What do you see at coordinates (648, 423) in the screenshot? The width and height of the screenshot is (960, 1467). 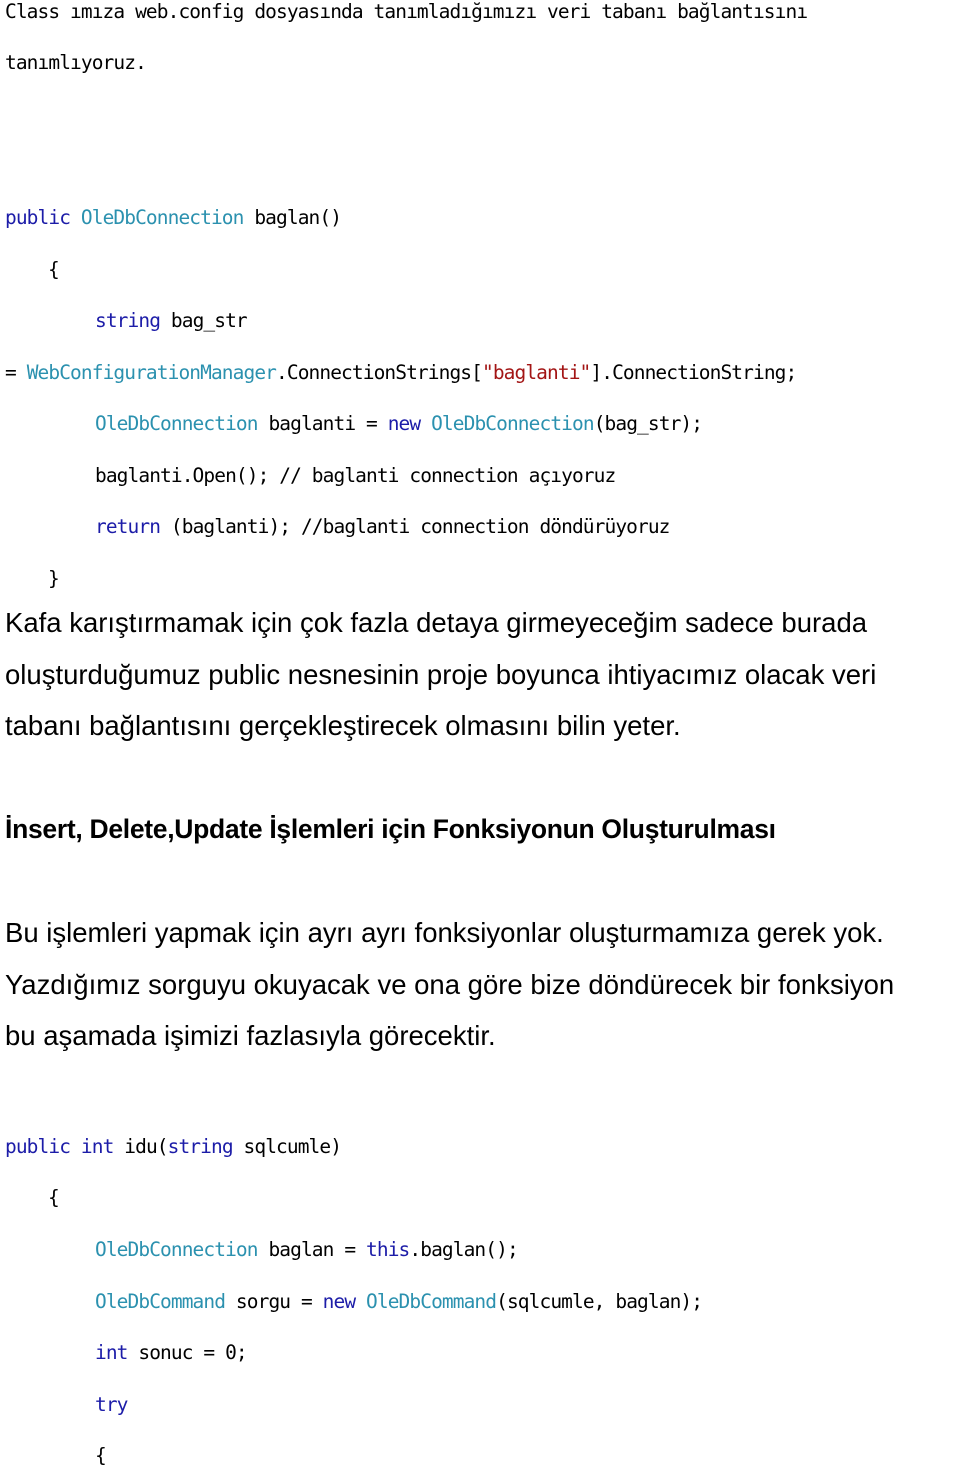 I see `code-text: (bag_str);` at bounding box center [648, 423].